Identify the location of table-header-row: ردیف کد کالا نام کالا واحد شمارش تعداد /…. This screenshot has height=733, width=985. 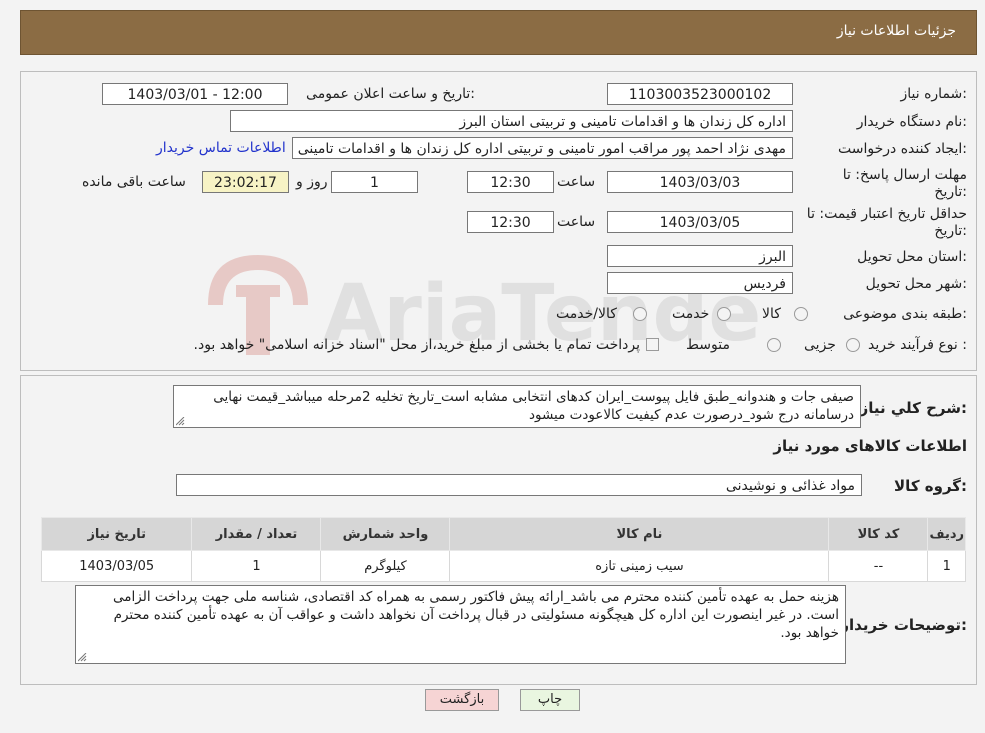
(503, 534).